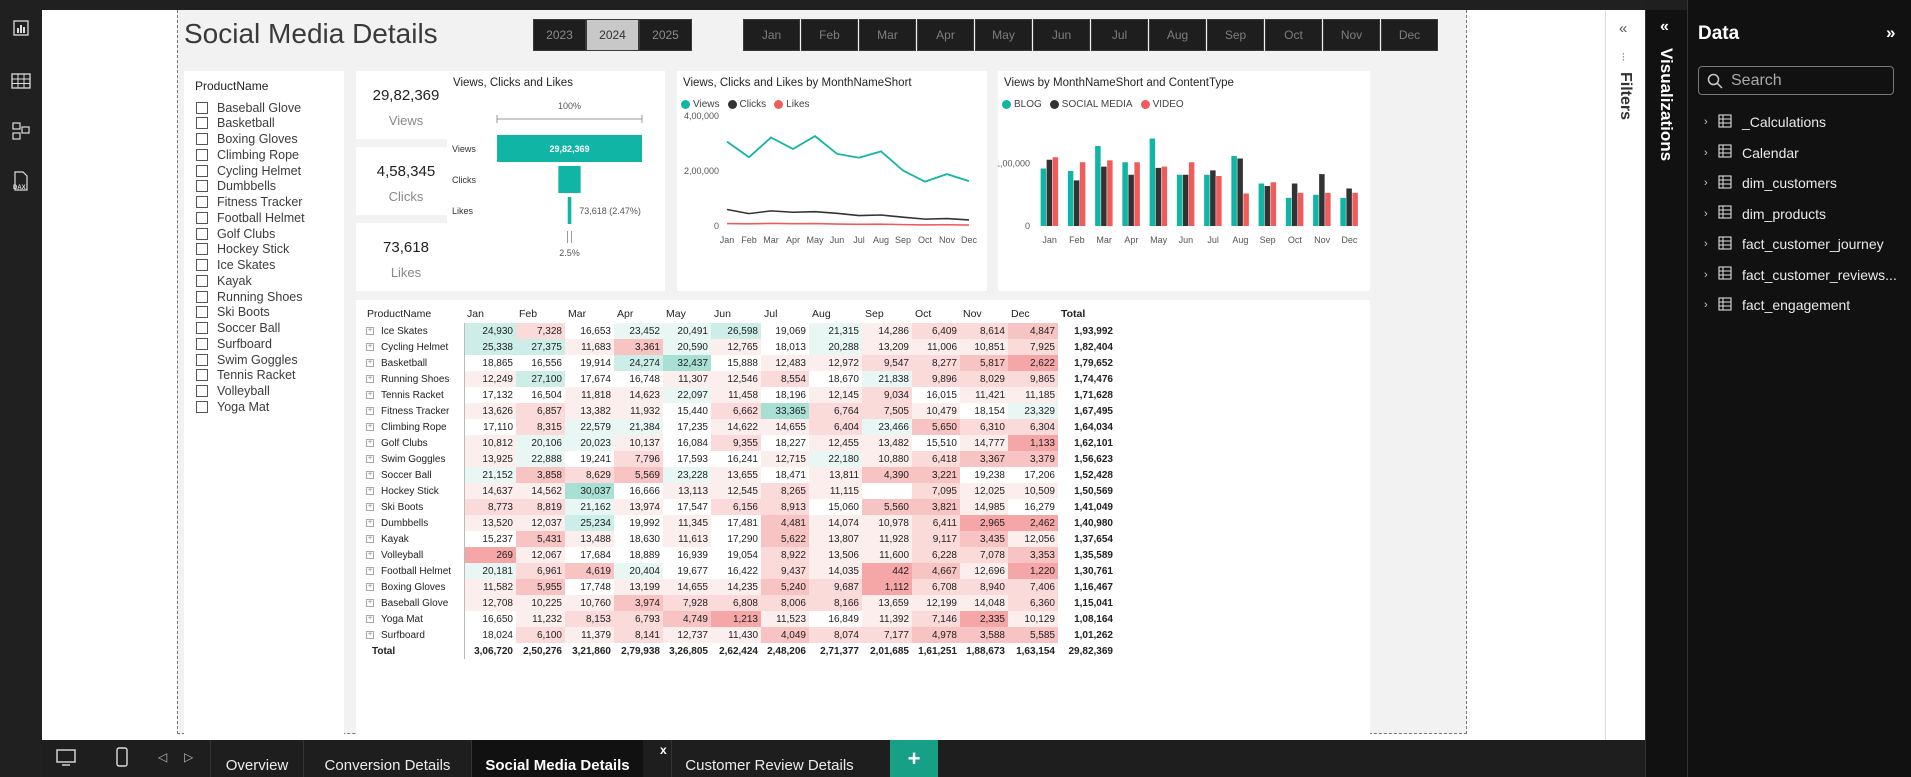 Image resolution: width=1911 pixels, height=777 pixels. I want to click on tab-customer-review-details: Customer Review Details, so click(769, 758).